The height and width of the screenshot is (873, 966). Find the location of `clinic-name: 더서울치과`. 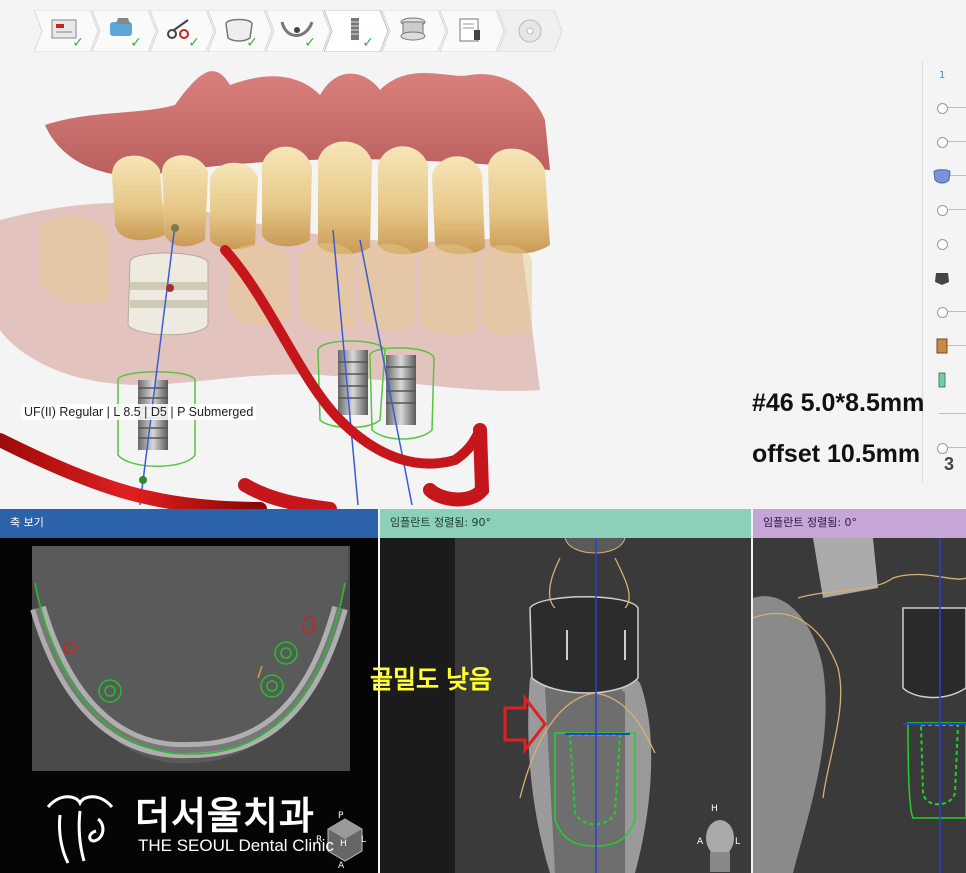

clinic-name: 더서울치과 is located at coordinates (225, 817).